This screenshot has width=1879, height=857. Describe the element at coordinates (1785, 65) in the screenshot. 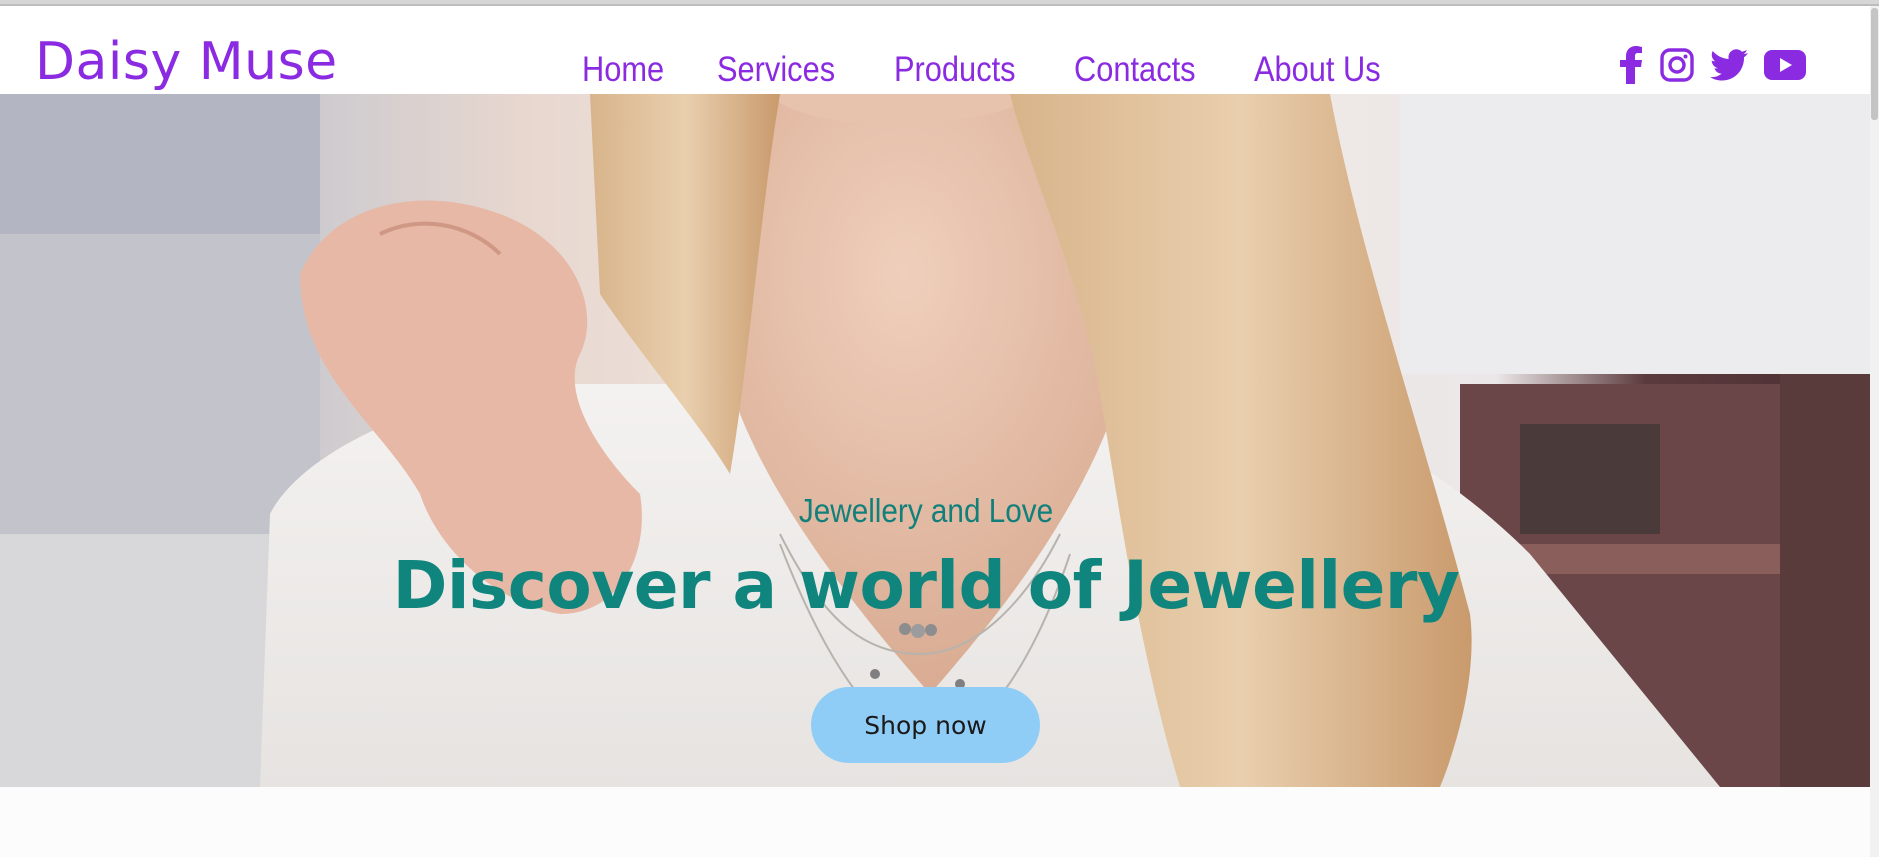

I see `youtube-icon` at that location.